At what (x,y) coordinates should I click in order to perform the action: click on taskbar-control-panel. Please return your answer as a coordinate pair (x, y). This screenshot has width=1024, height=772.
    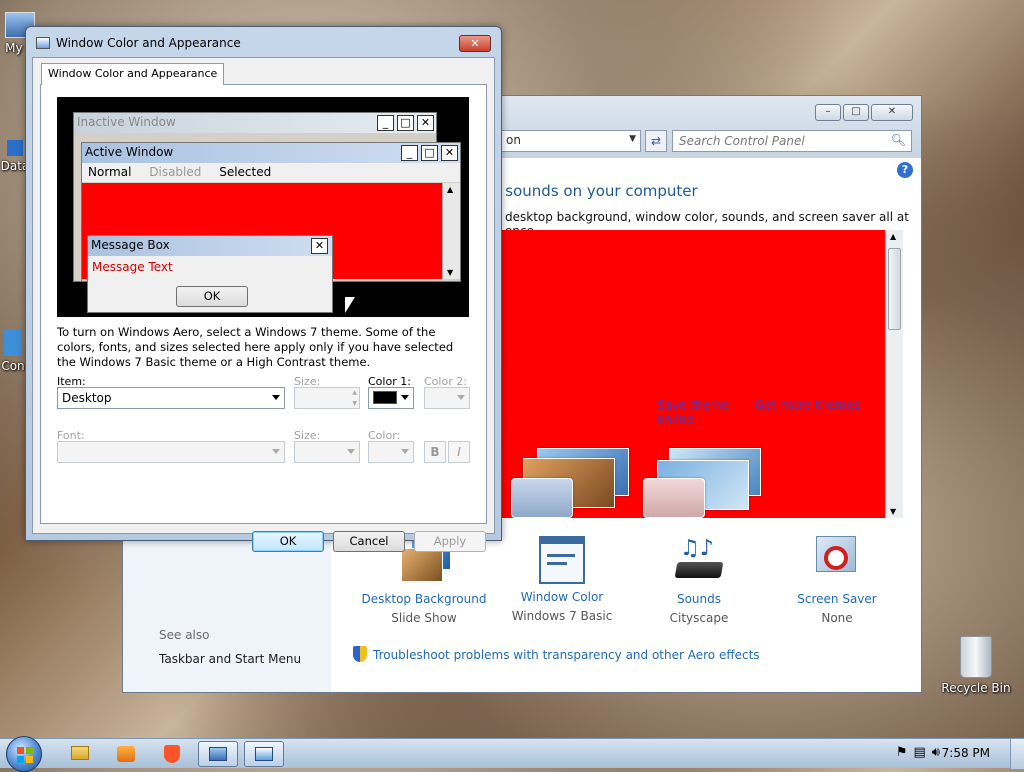
    Looking at the image, I should click on (218, 754).